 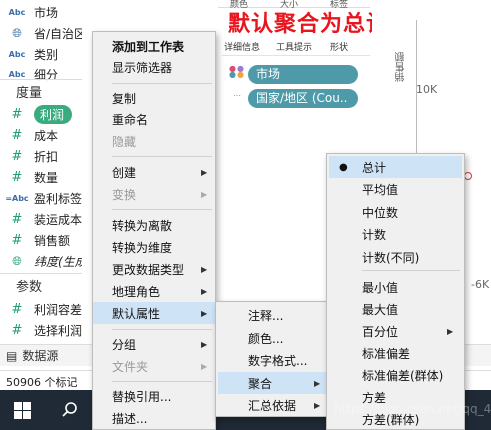 I want to click on menu-item-show-filter: 显示筛选器, so click(x=154, y=67).